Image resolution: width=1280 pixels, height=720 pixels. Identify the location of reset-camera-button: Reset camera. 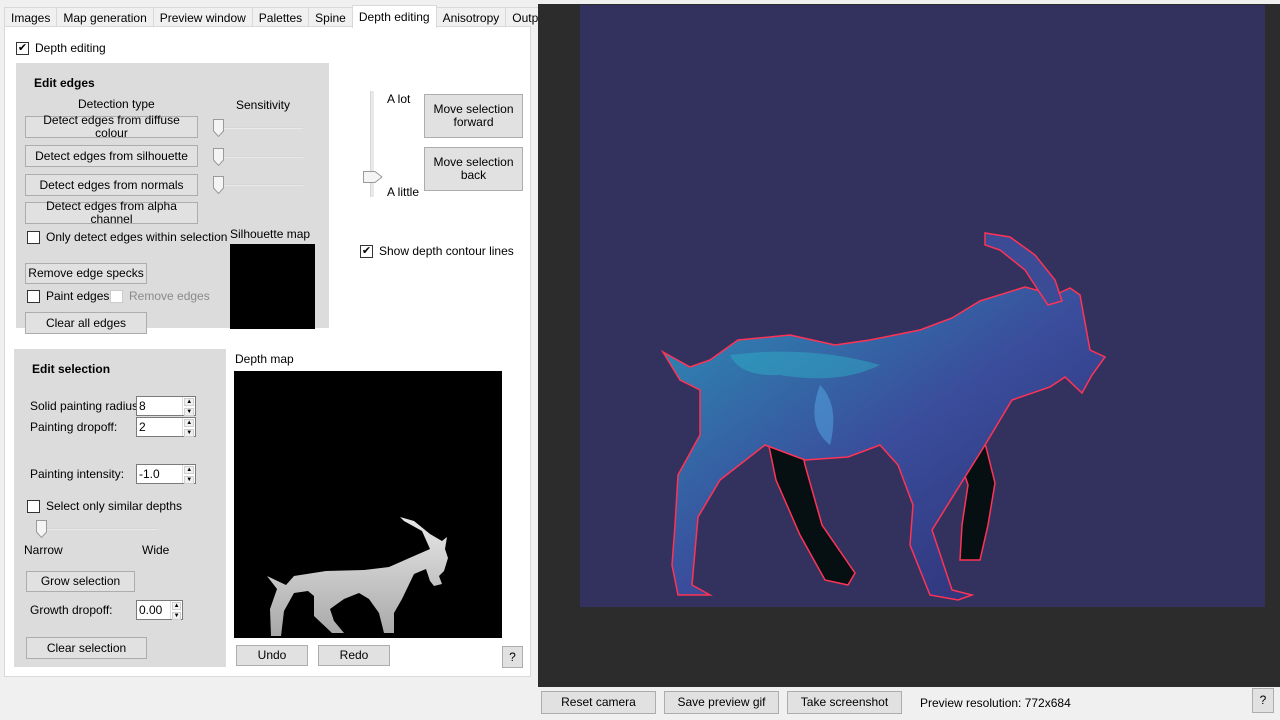
(598, 702).